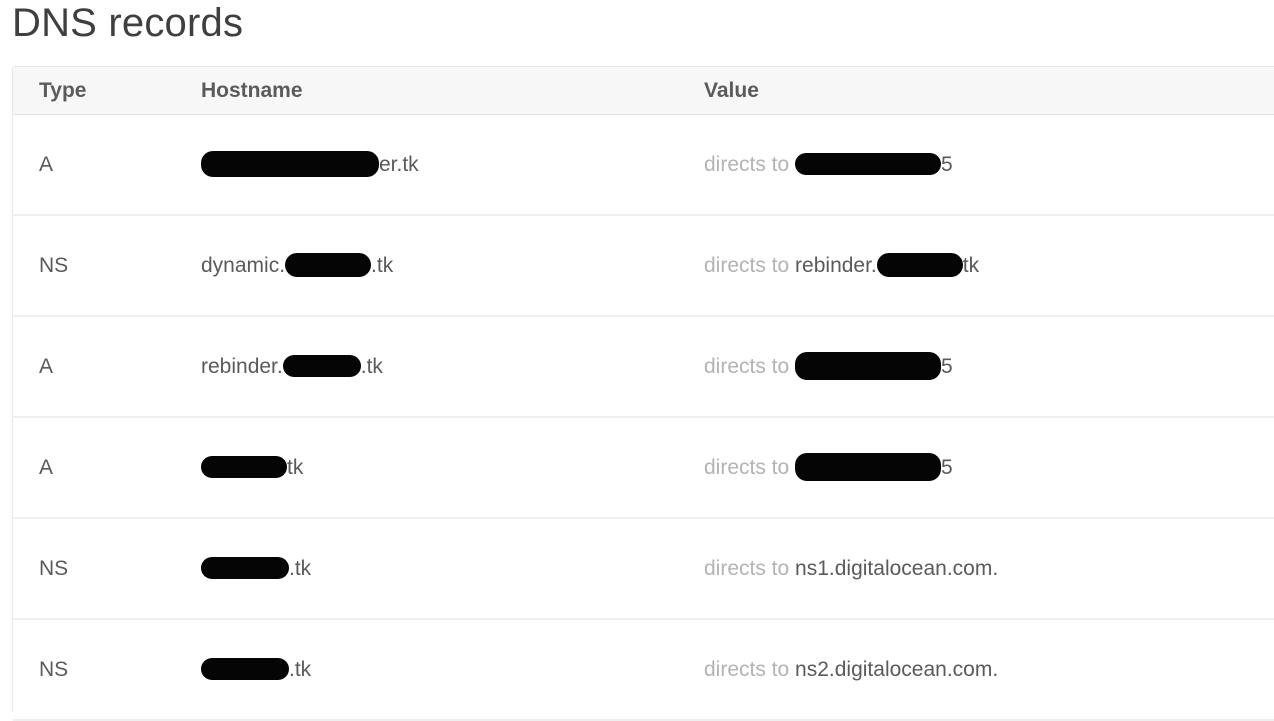 Image resolution: width=1274 pixels, height=721 pixels. I want to click on column-header-hostname: Hostname, so click(252, 90).